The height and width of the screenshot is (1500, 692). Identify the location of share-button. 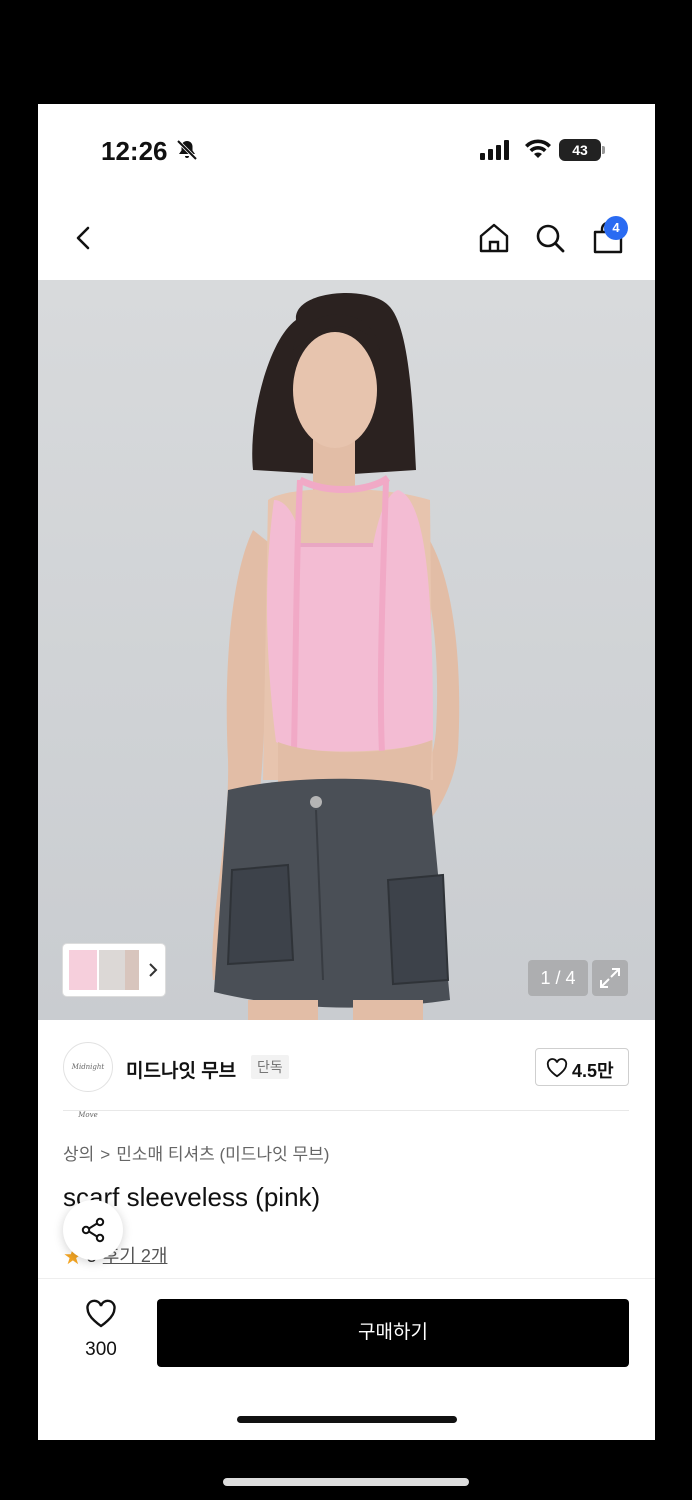
(93, 1230).